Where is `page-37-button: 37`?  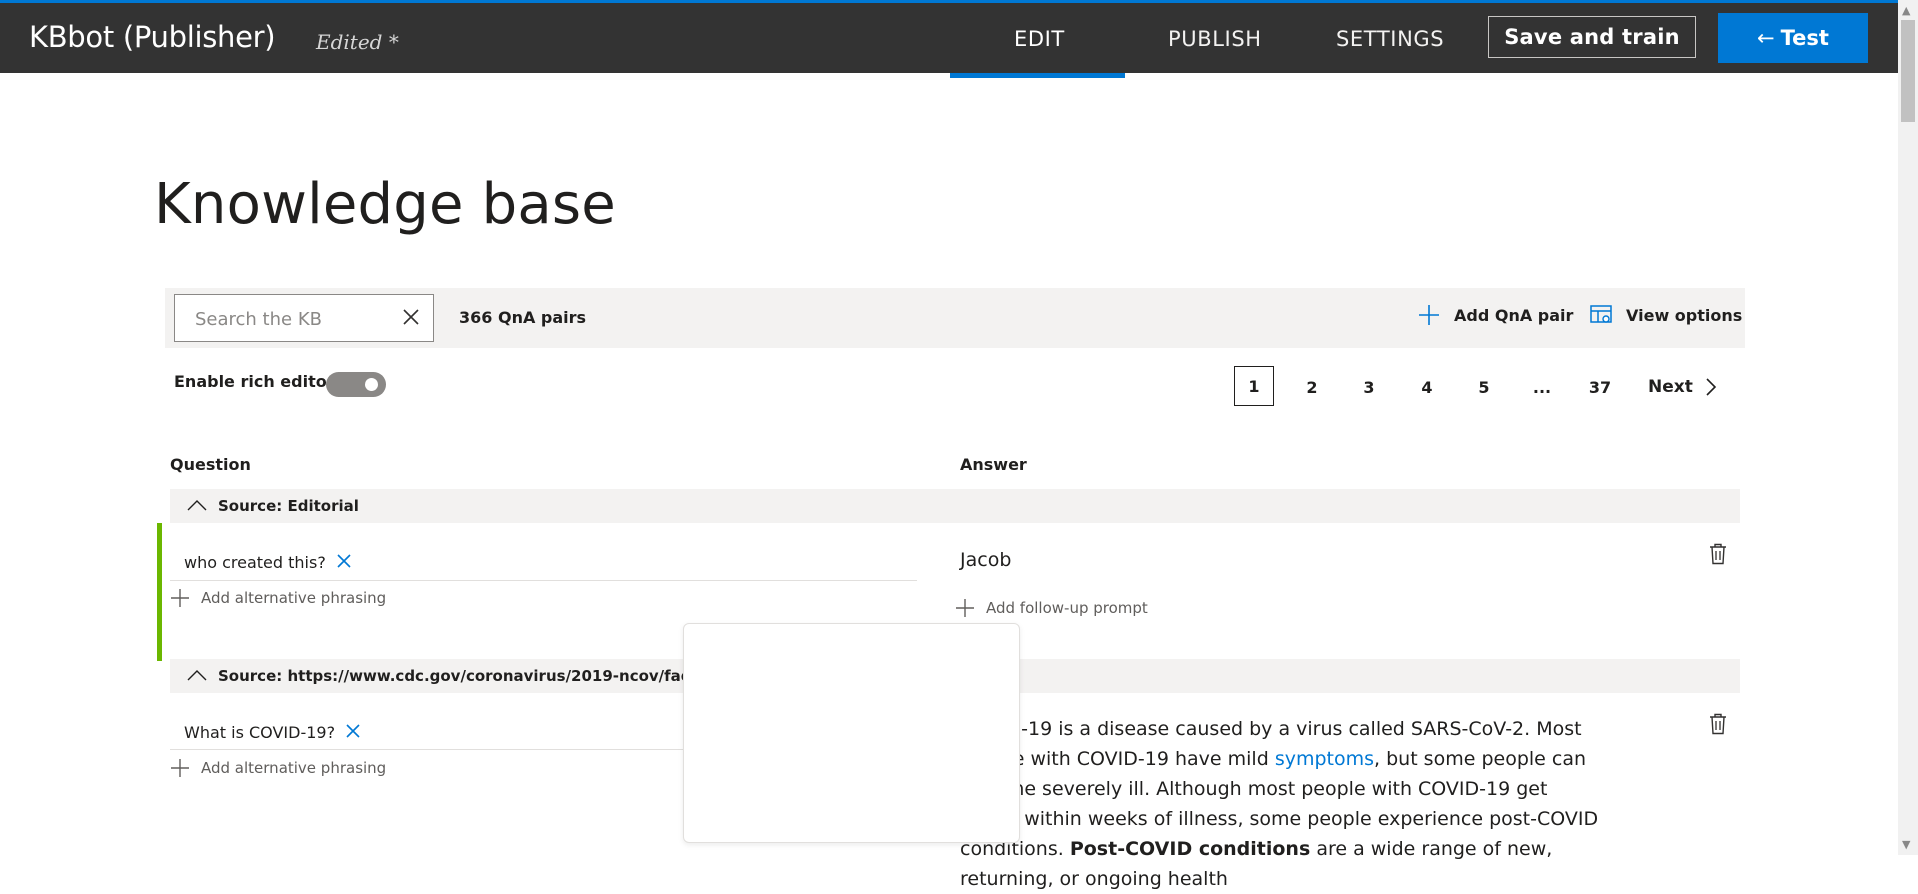 page-37-button: 37 is located at coordinates (1600, 387).